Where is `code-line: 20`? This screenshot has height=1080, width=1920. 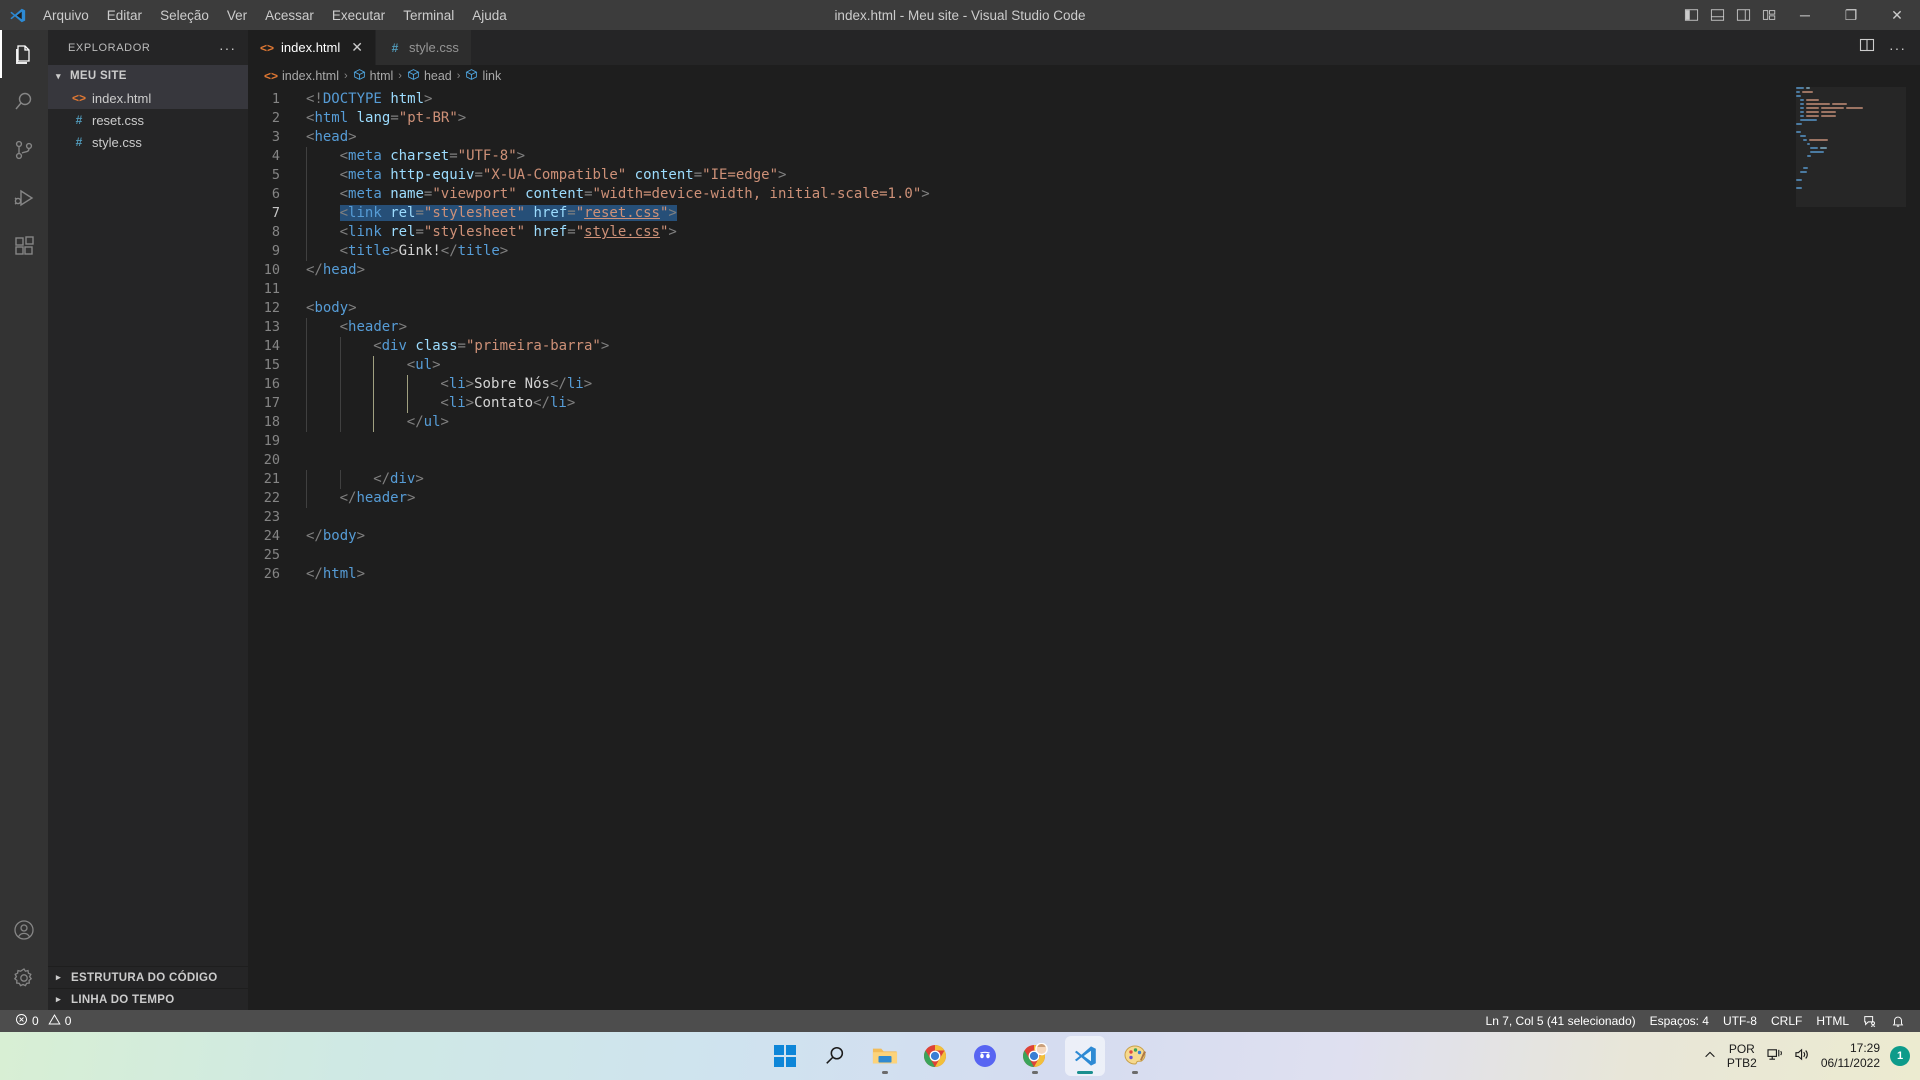
code-line: 20 is located at coordinates (1084, 460).